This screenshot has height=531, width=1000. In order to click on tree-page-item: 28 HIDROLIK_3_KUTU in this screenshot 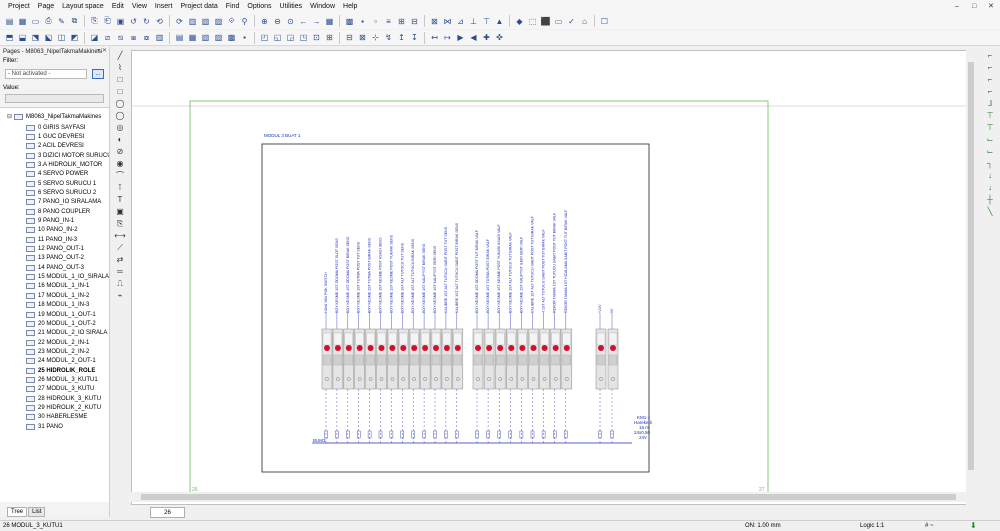, I will do `click(63, 398)`.